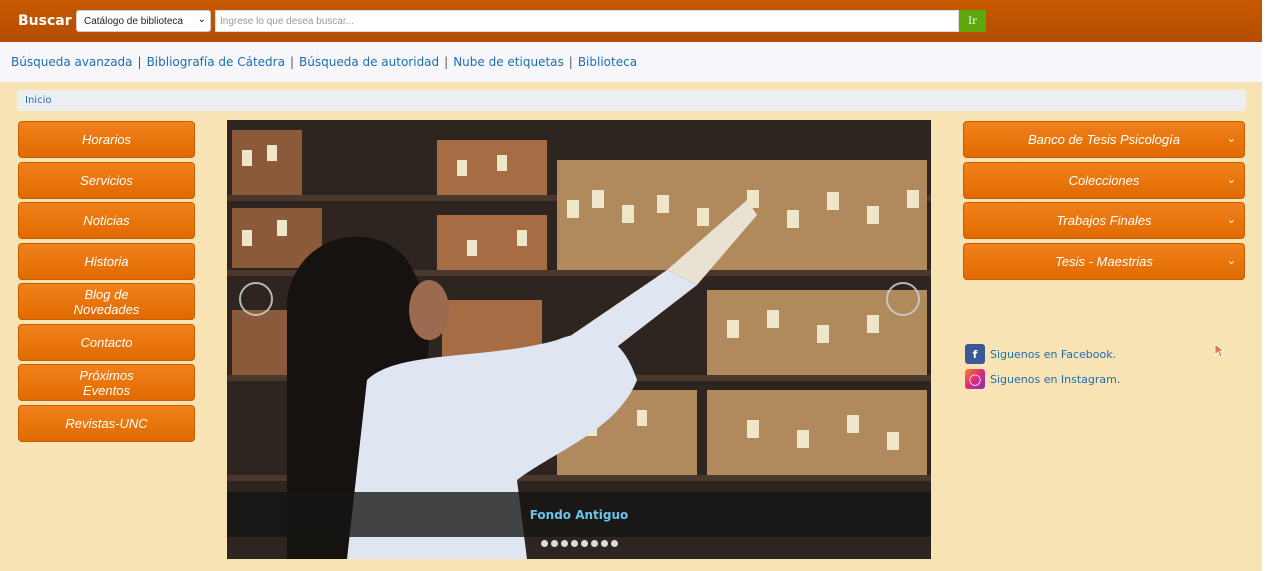 The height and width of the screenshot is (571, 1268). What do you see at coordinates (133, 21) in the screenshot?
I see `catalog-select-value: Catálogo de biblioteca` at bounding box center [133, 21].